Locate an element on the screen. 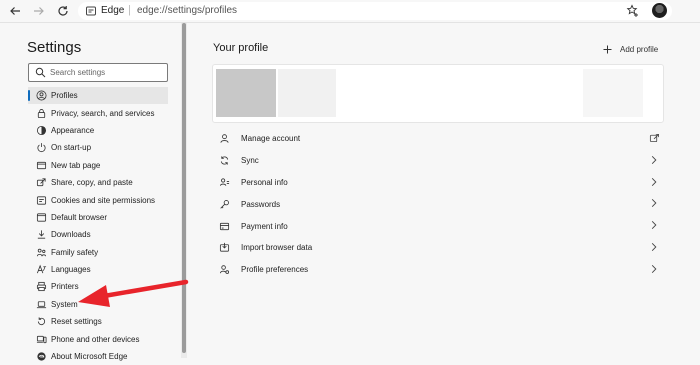 This screenshot has height=365, width=700. sidebar-item-on-start-up: On start-up is located at coordinates (98, 147).